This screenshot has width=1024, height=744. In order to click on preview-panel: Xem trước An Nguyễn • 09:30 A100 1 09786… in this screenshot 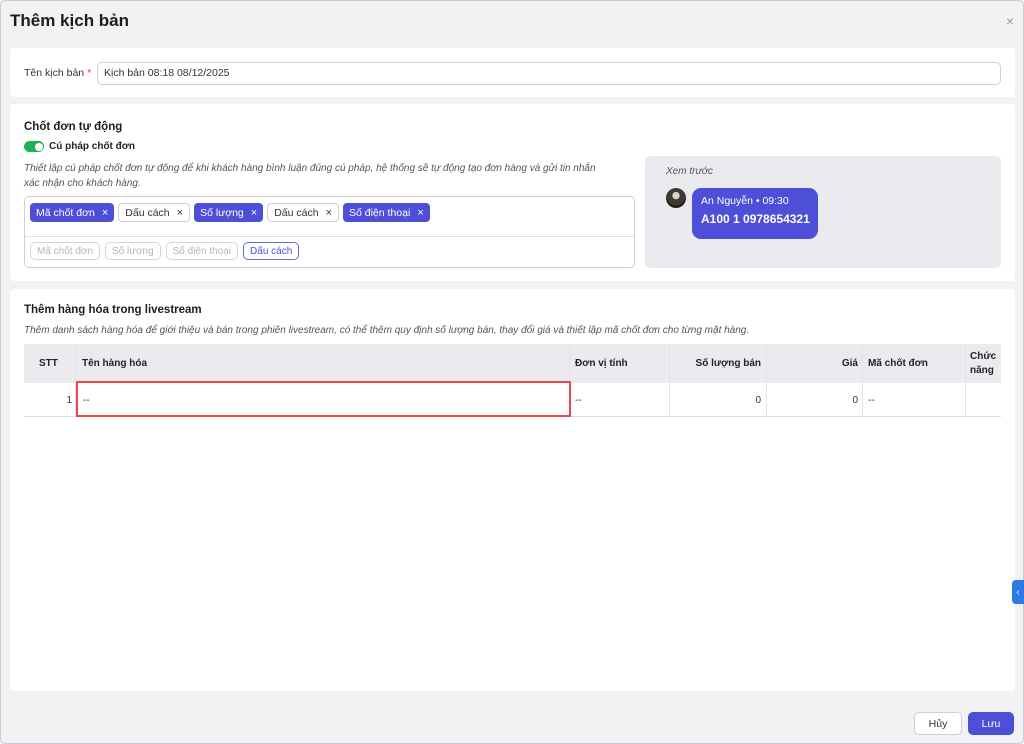, I will do `click(823, 212)`.